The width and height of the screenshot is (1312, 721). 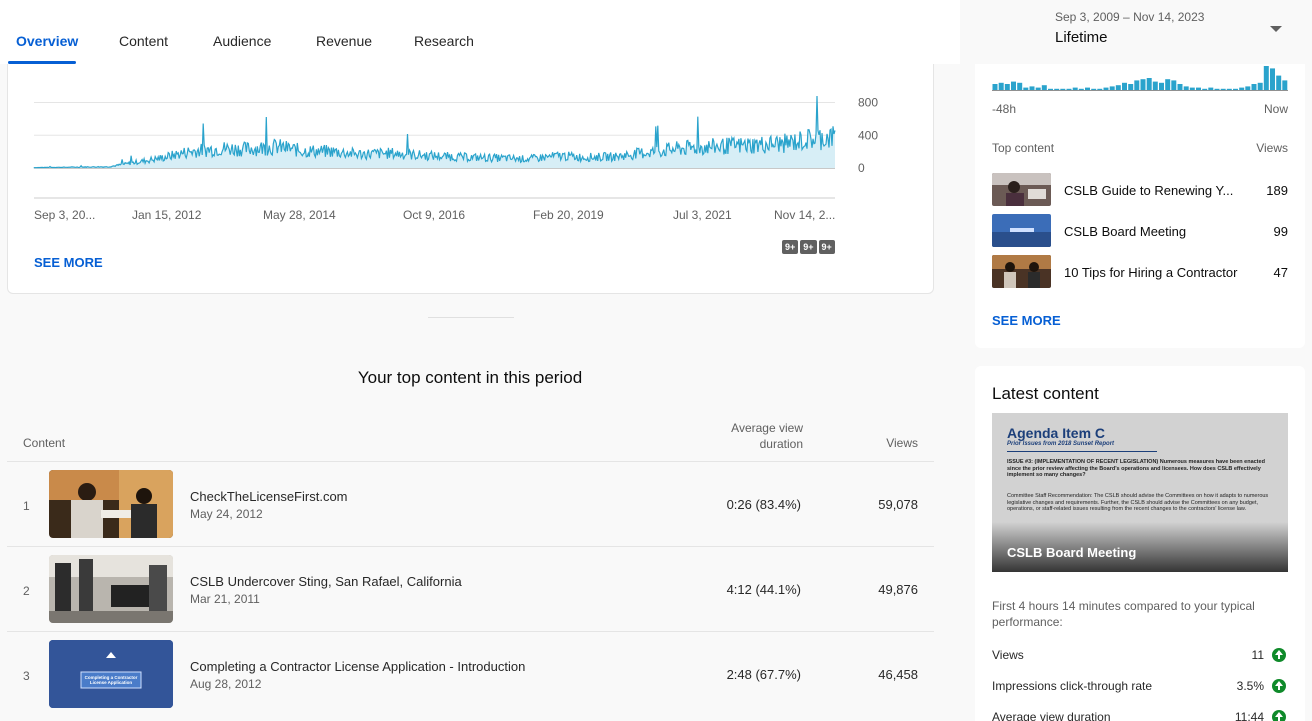 What do you see at coordinates (1130, 17) in the screenshot?
I see `date-range-dates: Sep 3, 2009 – Nov 14, 2023` at bounding box center [1130, 17].